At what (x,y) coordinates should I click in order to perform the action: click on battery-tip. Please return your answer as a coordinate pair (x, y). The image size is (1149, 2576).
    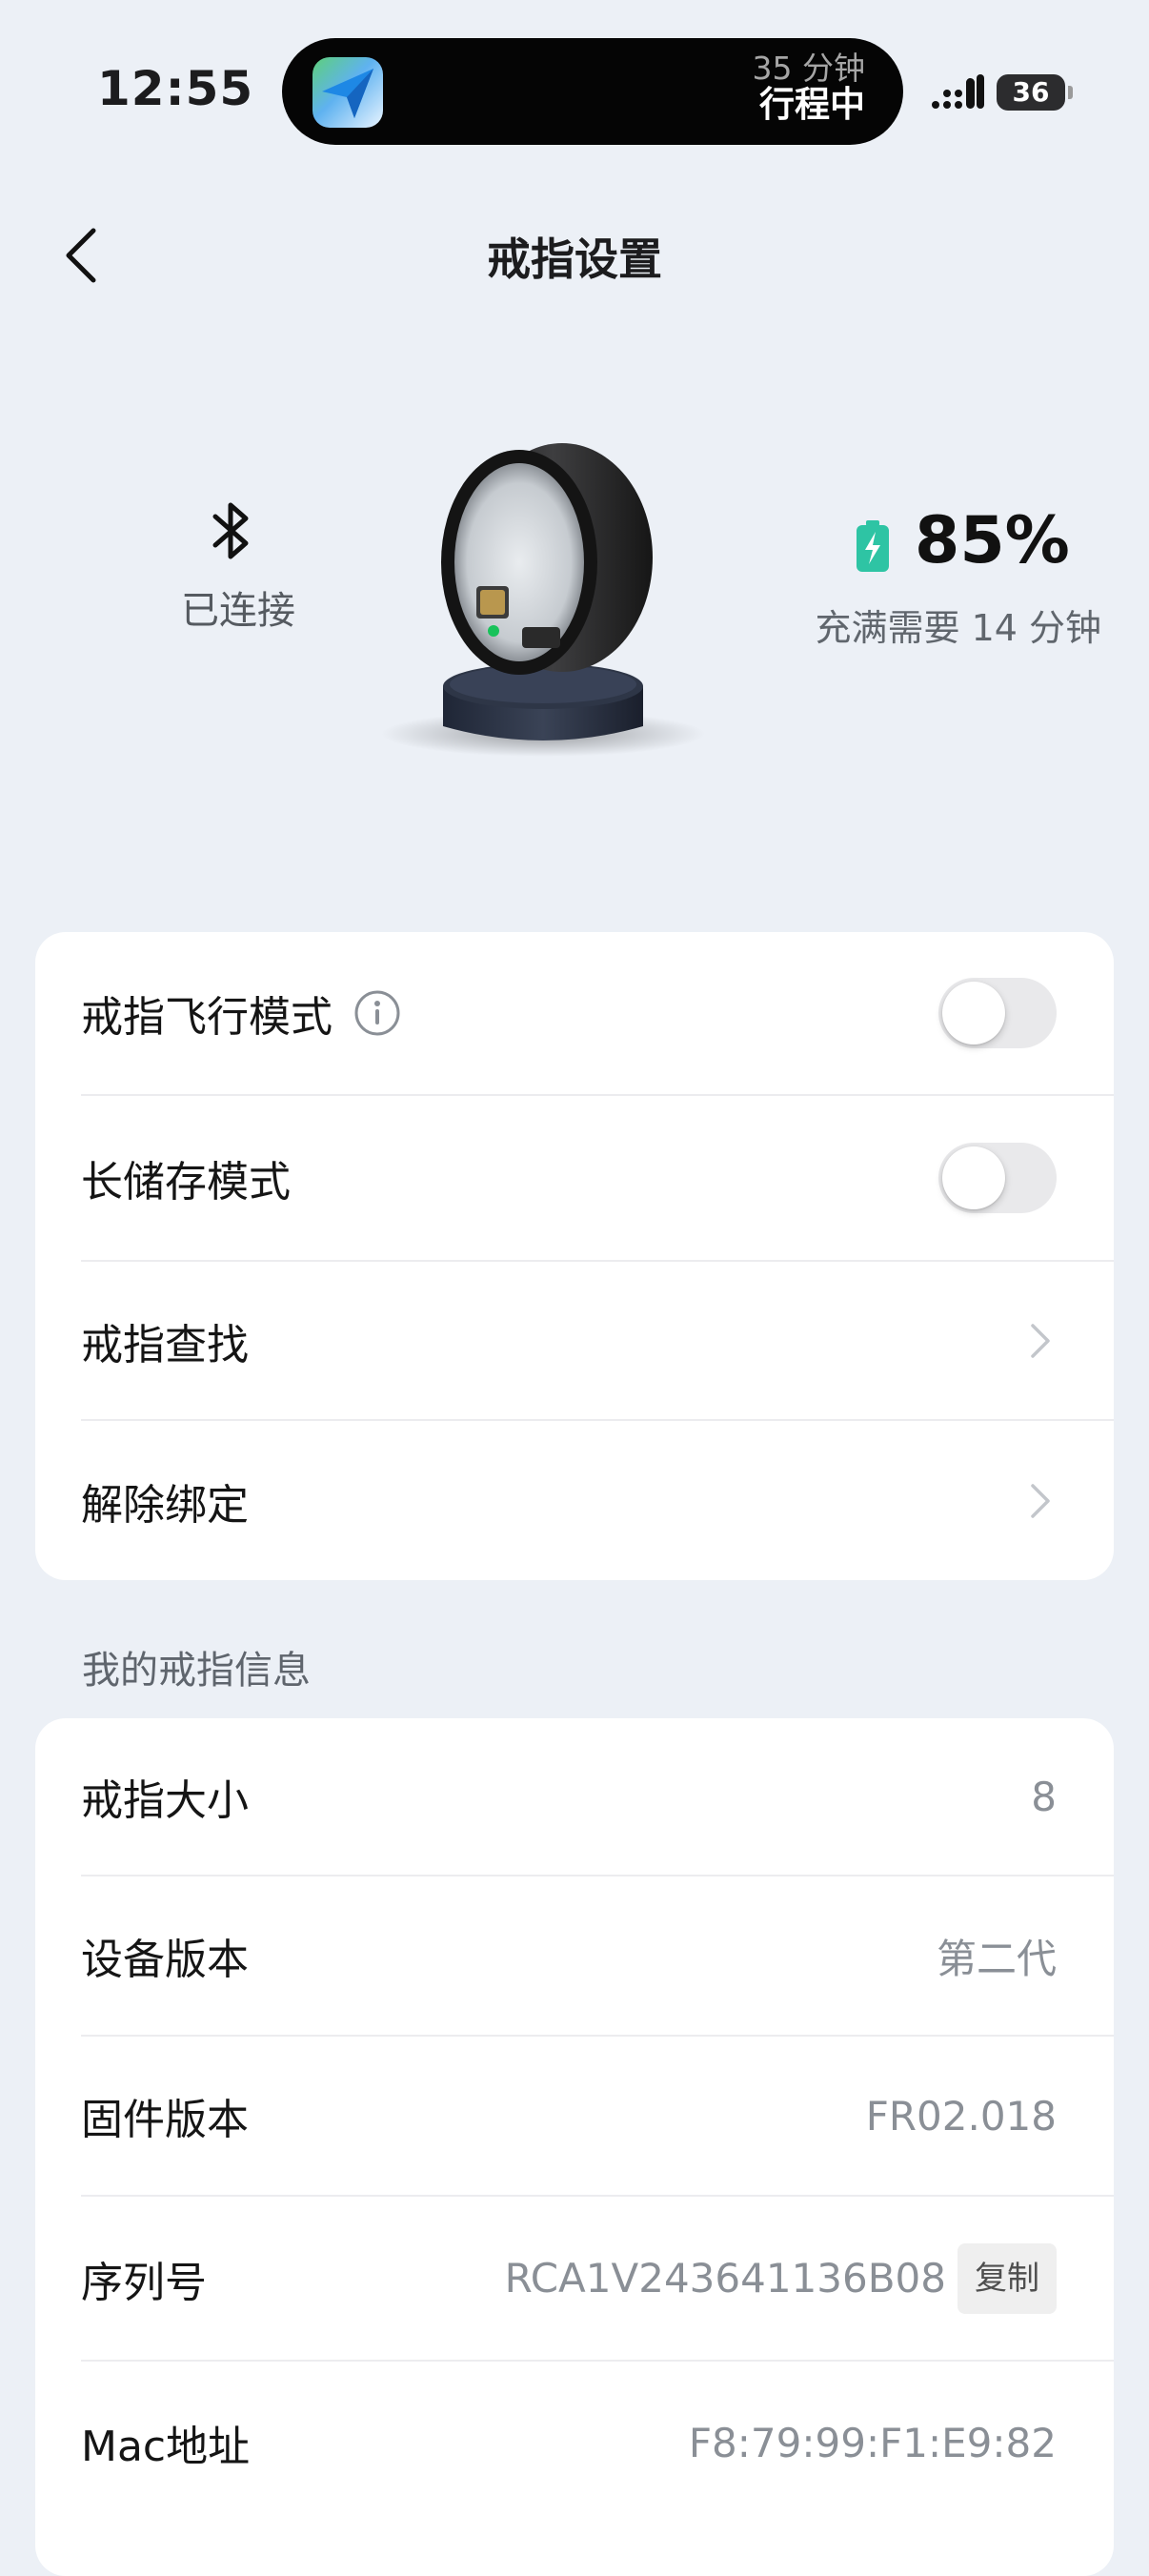
    Looking at the image, I should click on (1070, 92).